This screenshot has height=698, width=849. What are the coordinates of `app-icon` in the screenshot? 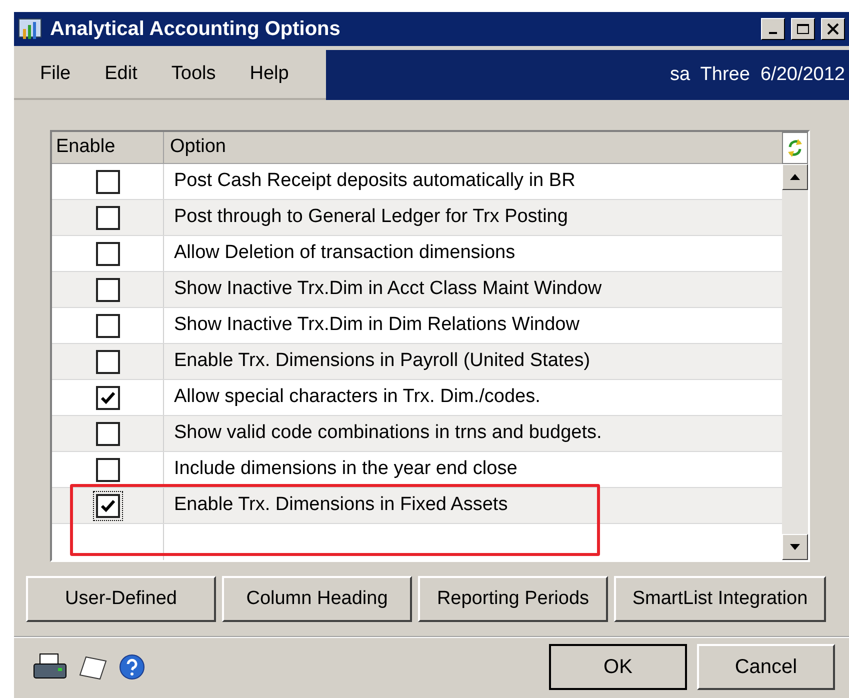 It's located at (31, 29).